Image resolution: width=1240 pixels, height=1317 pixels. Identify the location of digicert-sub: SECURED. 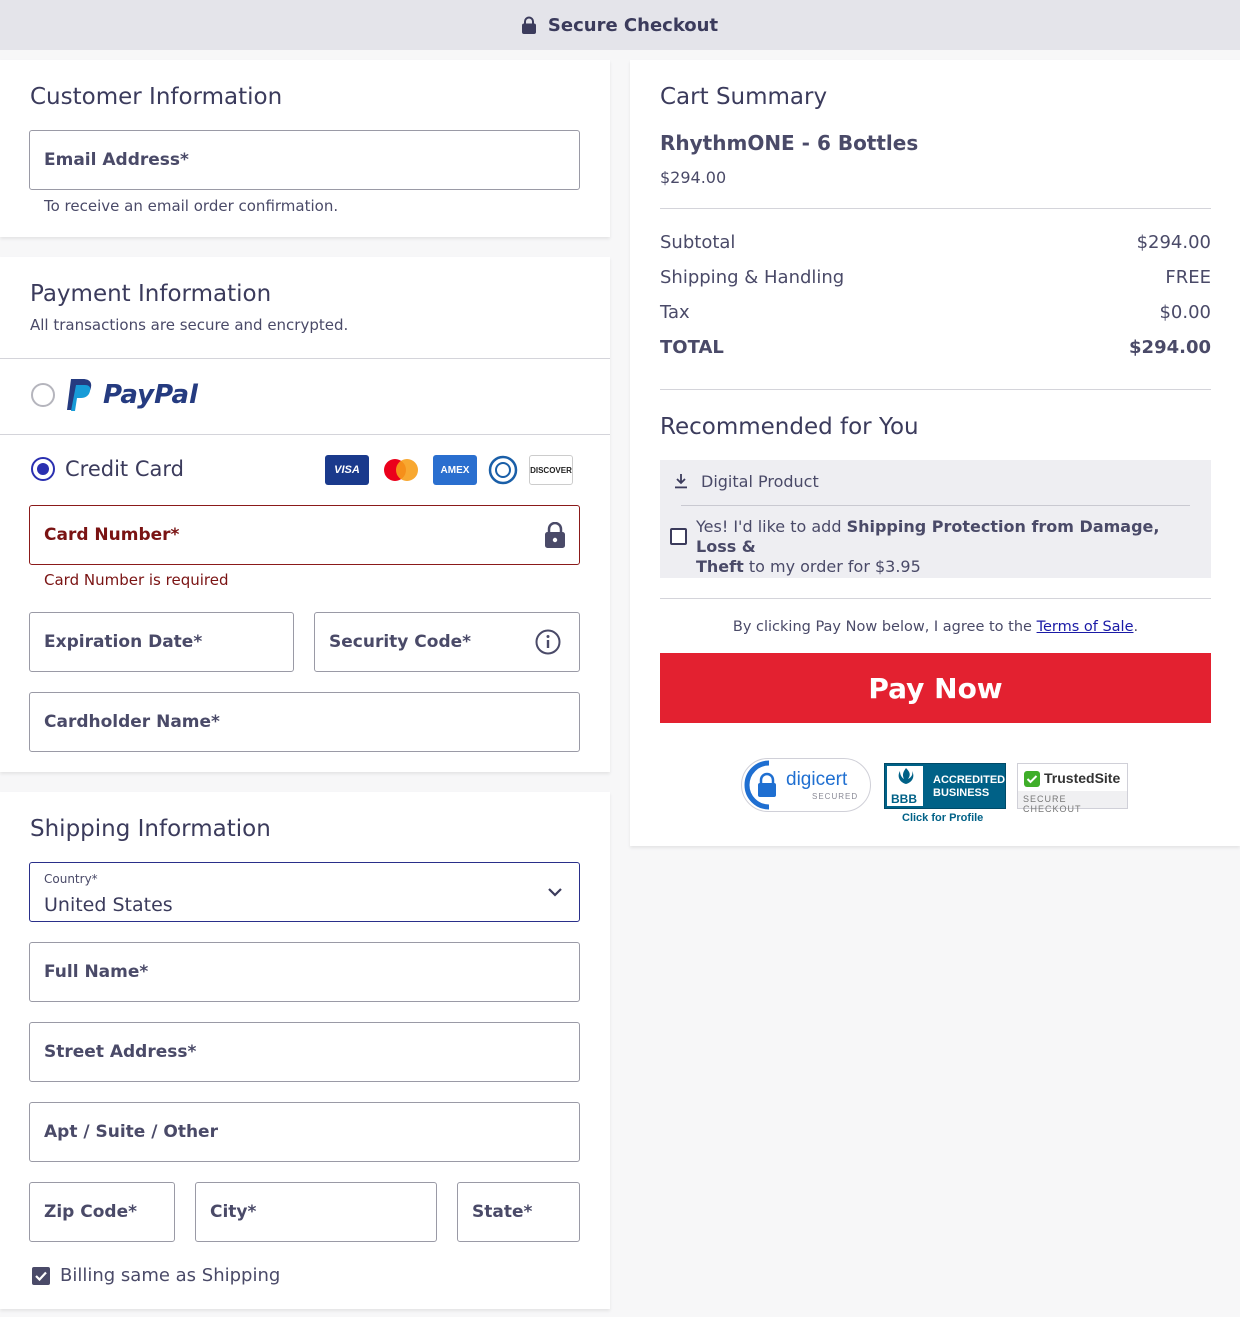
(835, 796).